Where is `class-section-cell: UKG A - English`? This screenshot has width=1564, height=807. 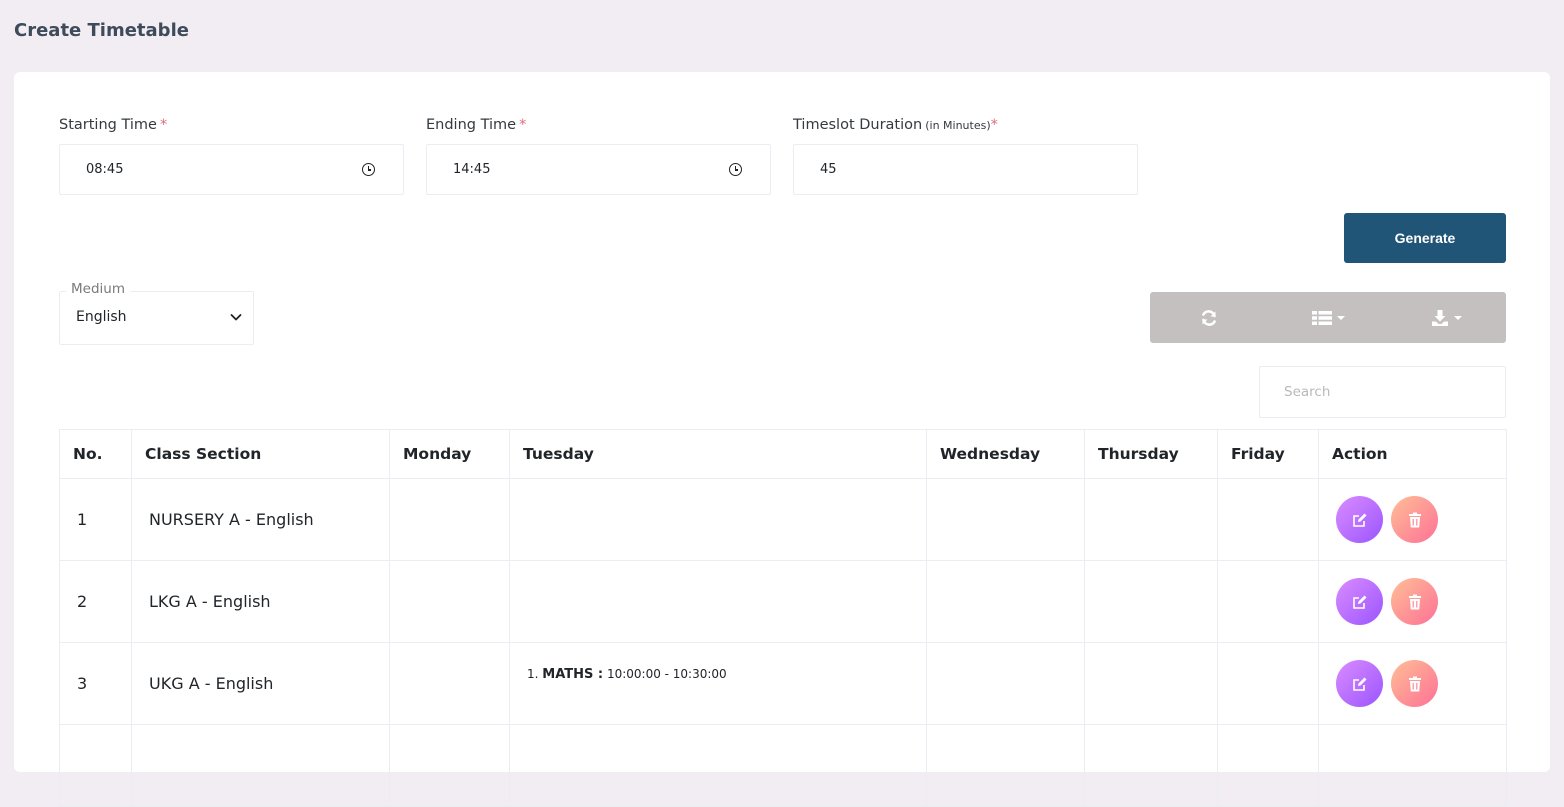
class-section-cell: UKG A - English is located at coordinates (260, 683).